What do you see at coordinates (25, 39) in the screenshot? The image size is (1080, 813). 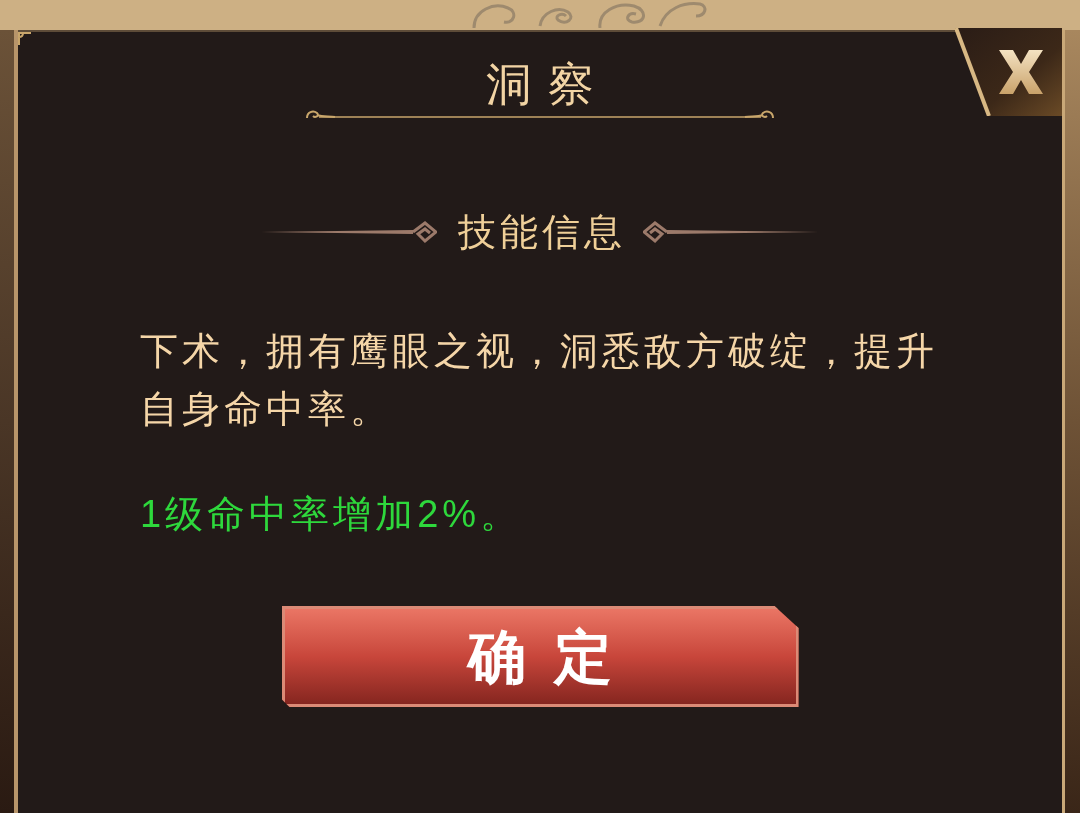 I see `corner-ornament-icon` at bounding box center [25, 39].